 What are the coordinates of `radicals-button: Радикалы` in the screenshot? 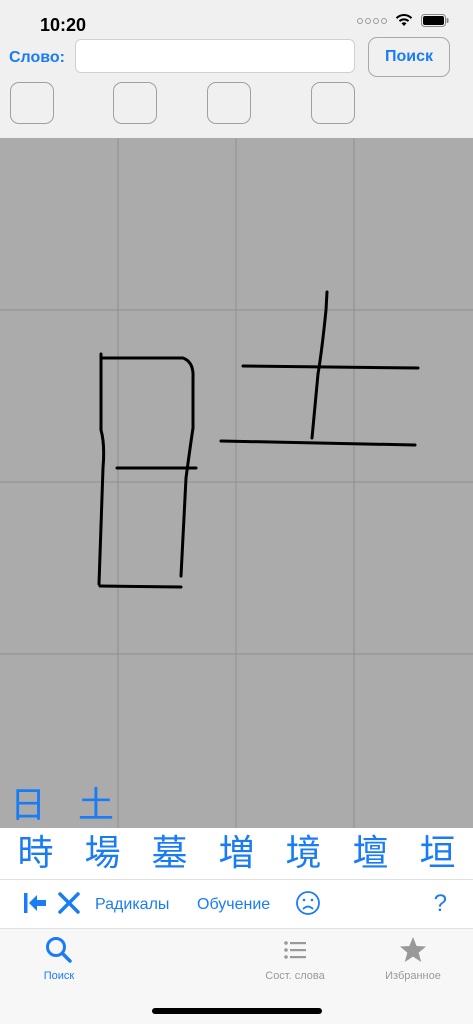 It's located at (132, 905).